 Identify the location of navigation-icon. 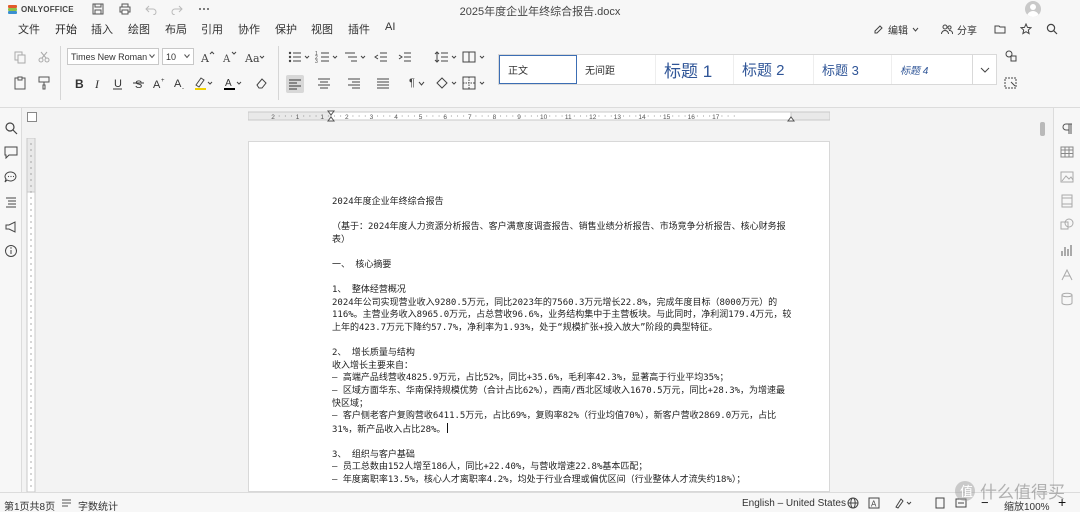
(11, 202).